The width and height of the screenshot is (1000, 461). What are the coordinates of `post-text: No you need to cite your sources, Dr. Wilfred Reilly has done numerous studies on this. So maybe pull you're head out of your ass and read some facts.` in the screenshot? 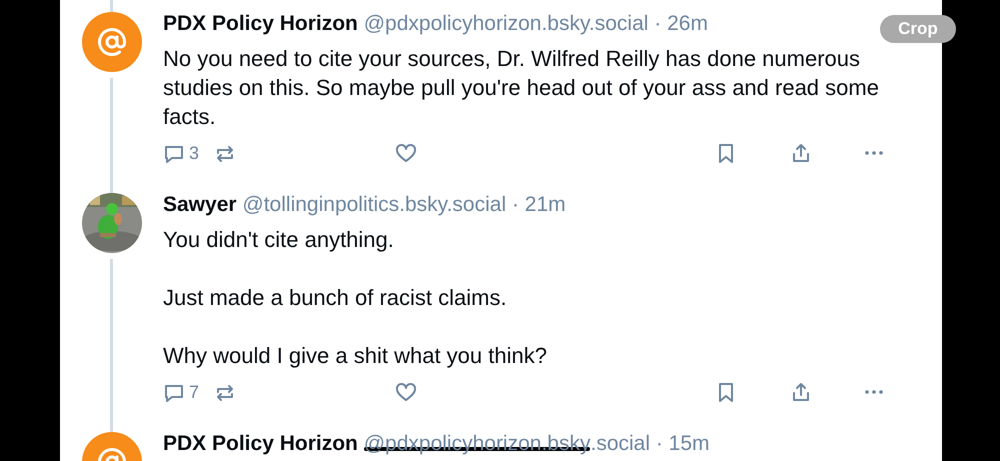 It's located at (521, 88).